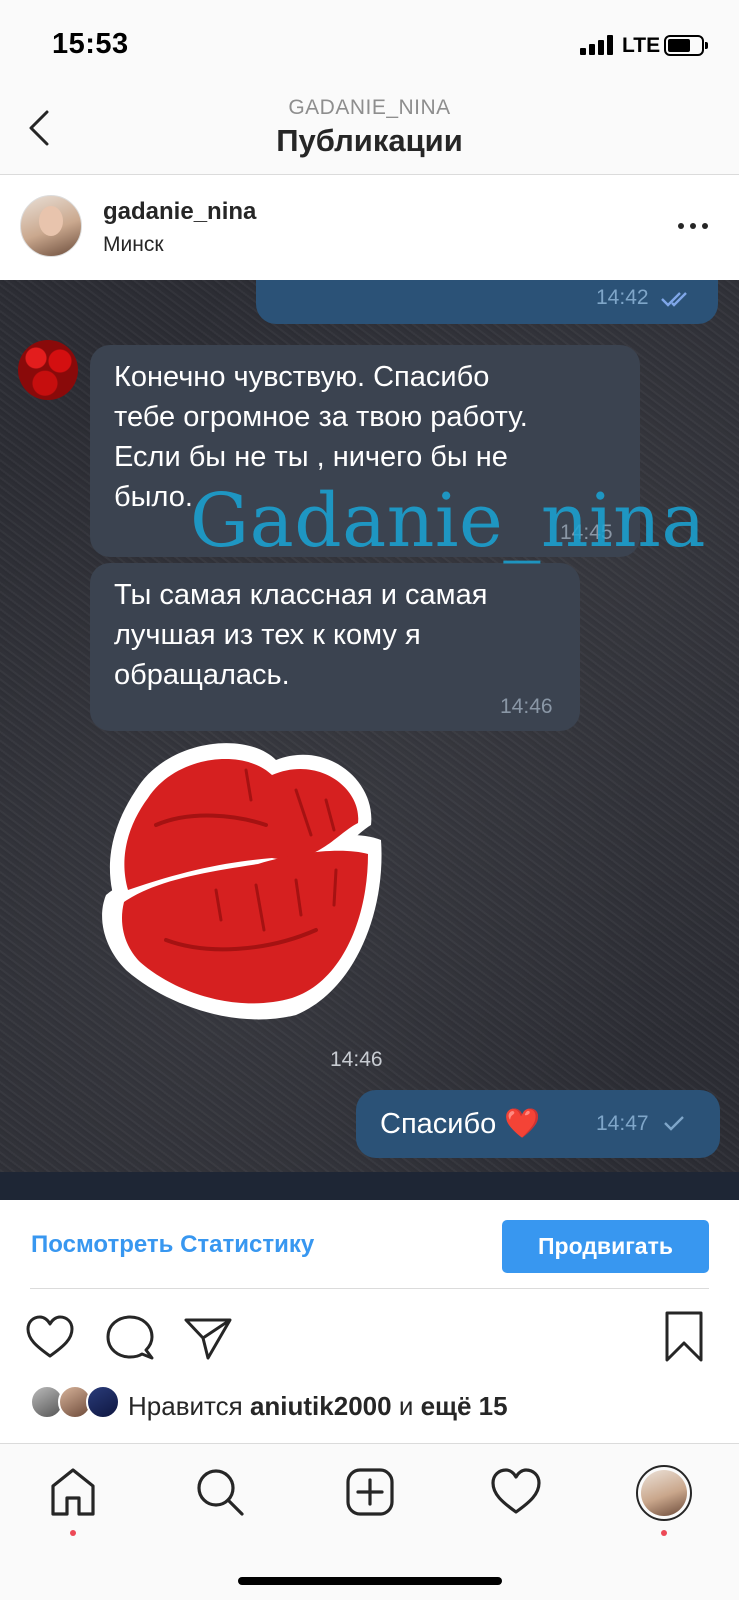  What do you see at coordinates (370, 1492) in the screenshot?
I see `new-post-icon` at bounding box center [370, 1492].